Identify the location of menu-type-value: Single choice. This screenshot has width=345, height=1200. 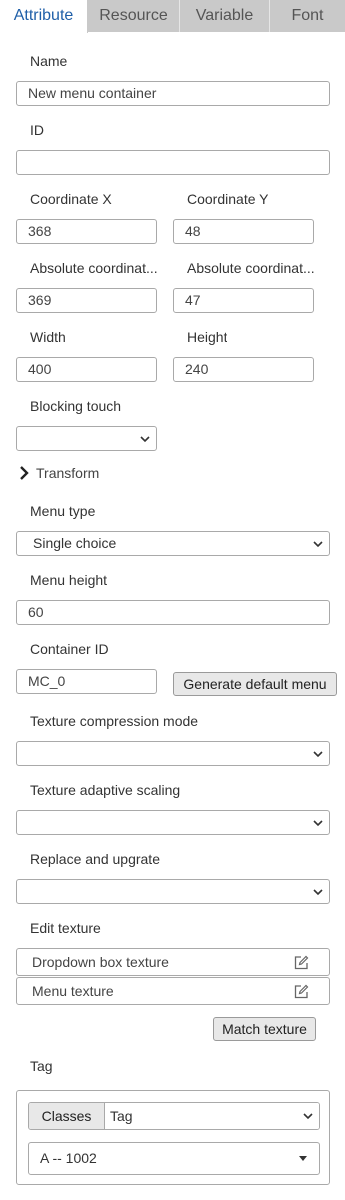
(75, 543).